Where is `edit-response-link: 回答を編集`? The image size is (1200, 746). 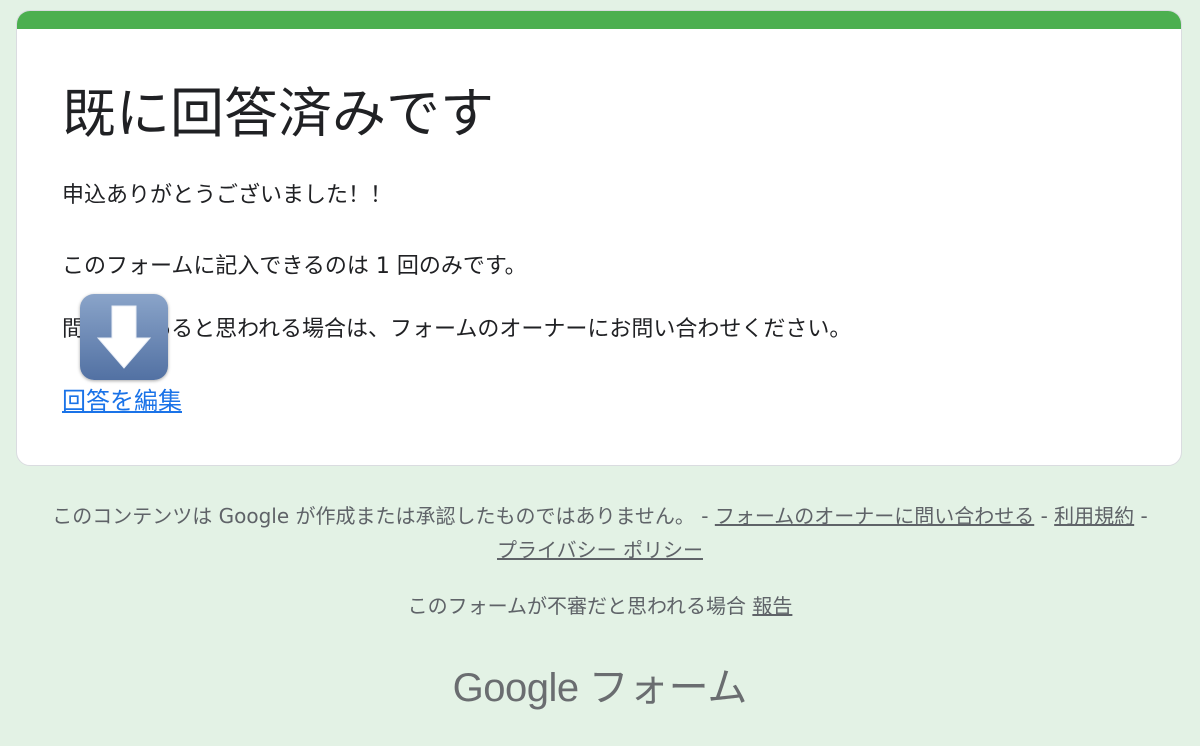
edit-response-link: 回答を編集 is located at coordinates (122, 401).